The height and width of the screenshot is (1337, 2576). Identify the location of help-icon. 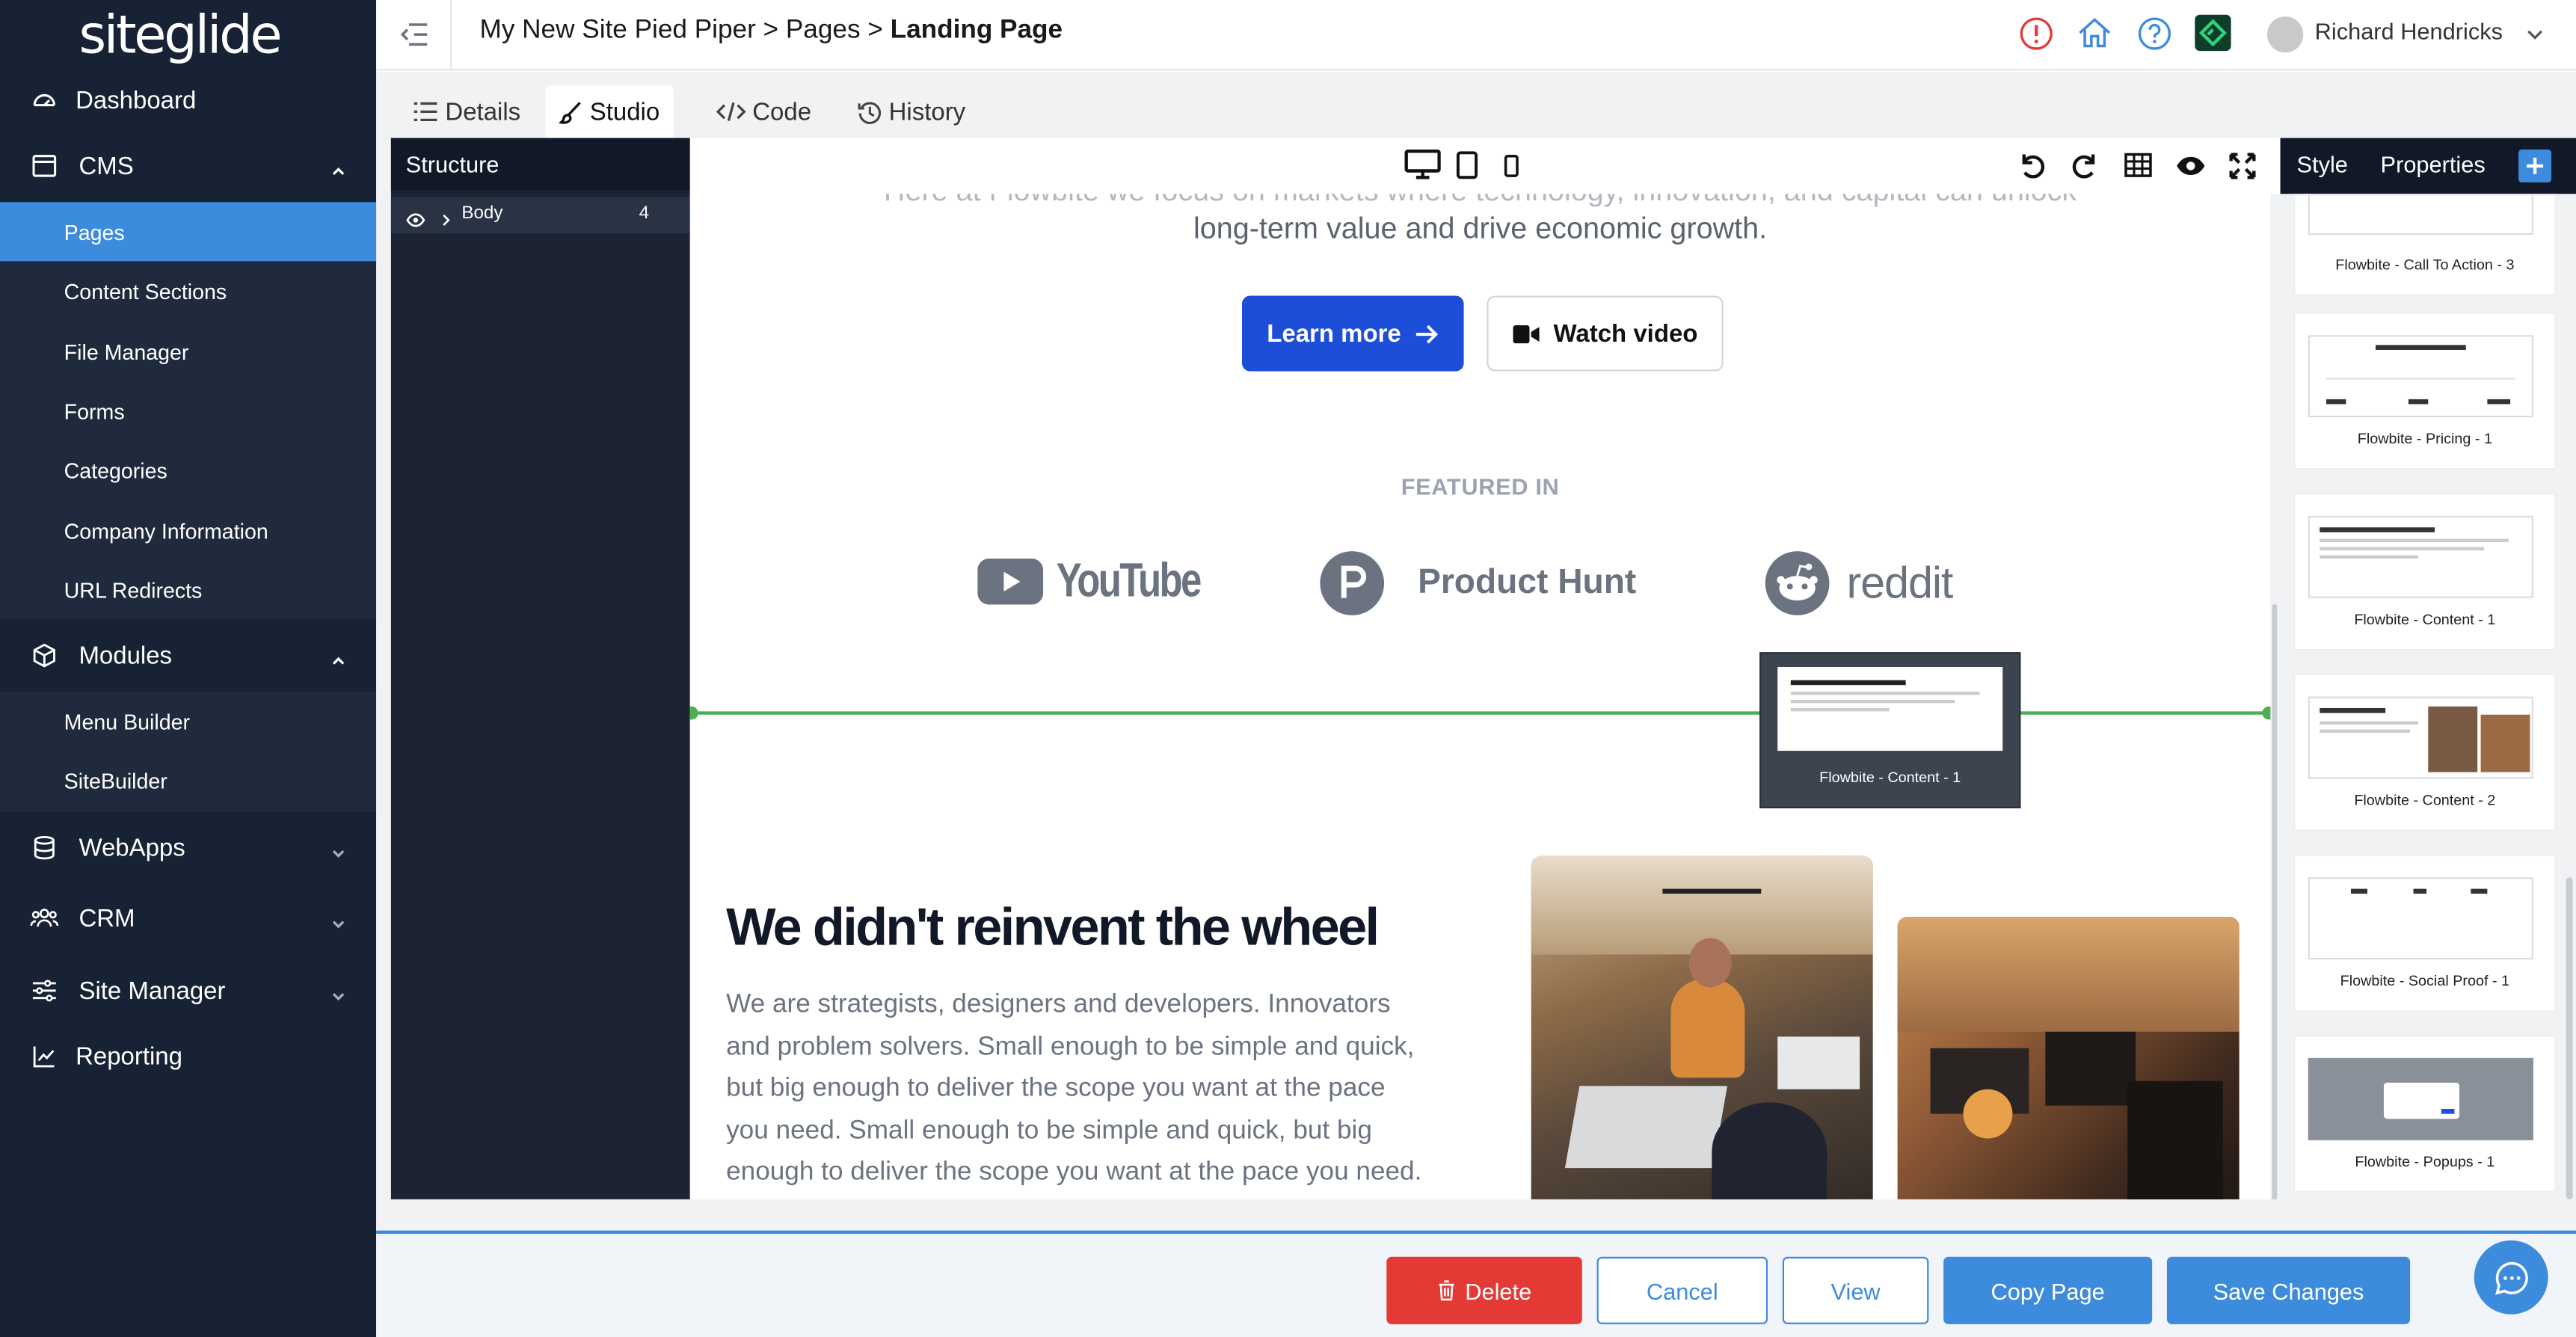
(2154, 37).